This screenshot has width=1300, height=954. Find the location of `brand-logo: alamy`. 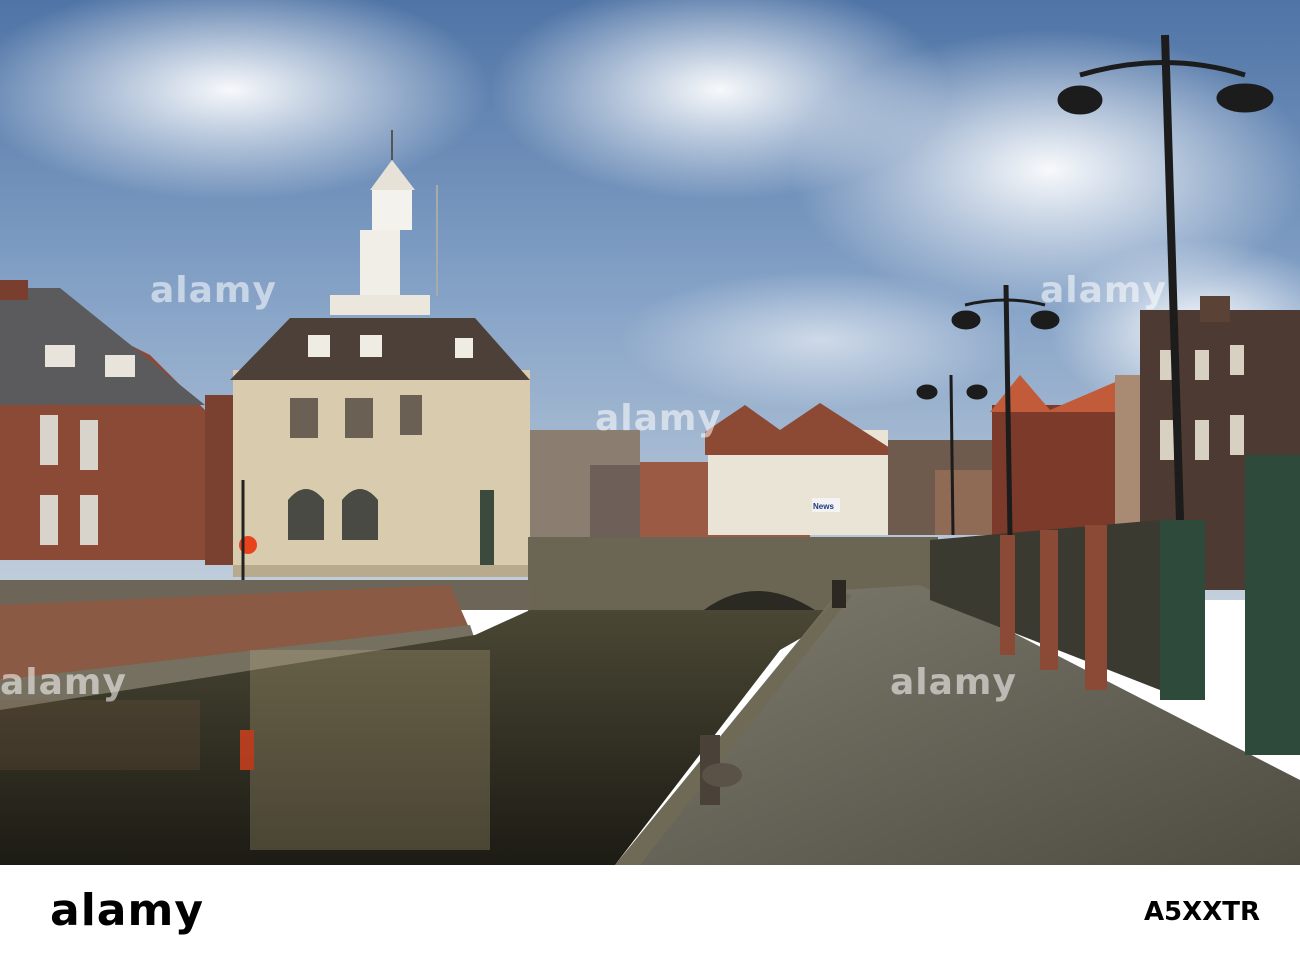

brand-logo: alamy is located at coordinates (127, 910).